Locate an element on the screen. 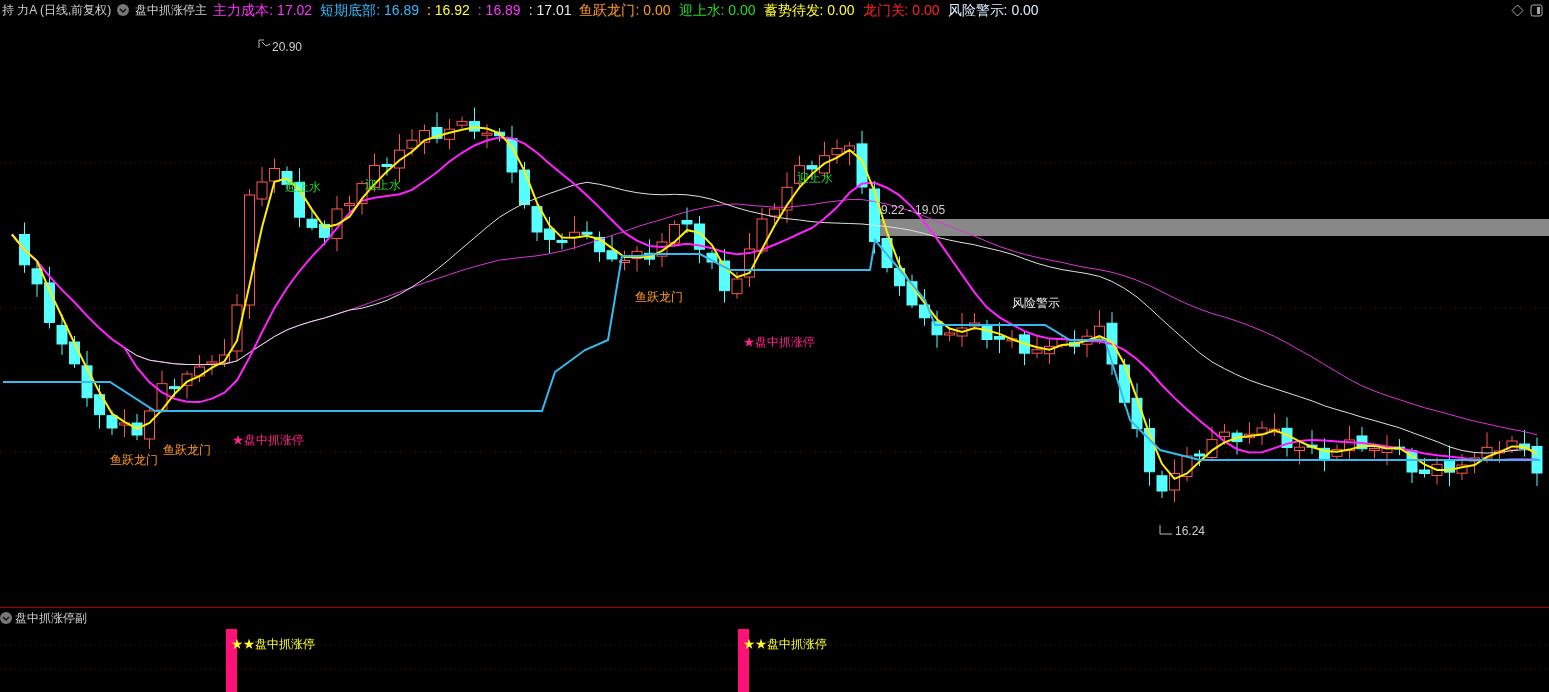 The image size is (1549, 692). water-signal-label: 迎上水 is located at coordinates (383, 185).